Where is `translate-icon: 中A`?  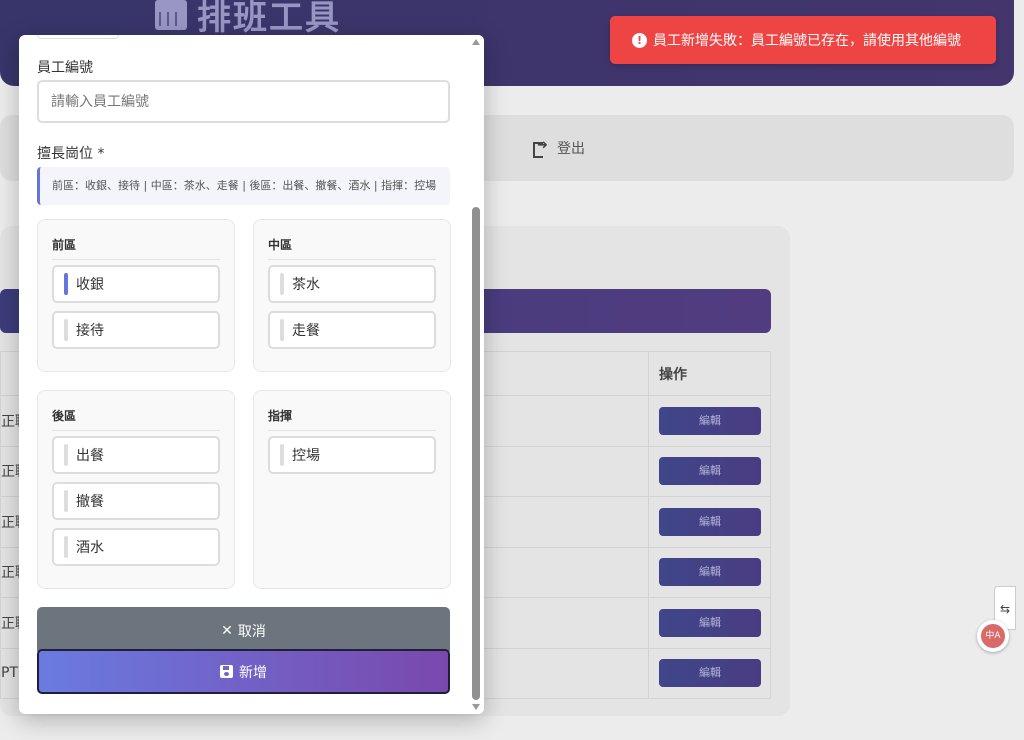
translate-icon: 中A is located at coordinates (993, 636).